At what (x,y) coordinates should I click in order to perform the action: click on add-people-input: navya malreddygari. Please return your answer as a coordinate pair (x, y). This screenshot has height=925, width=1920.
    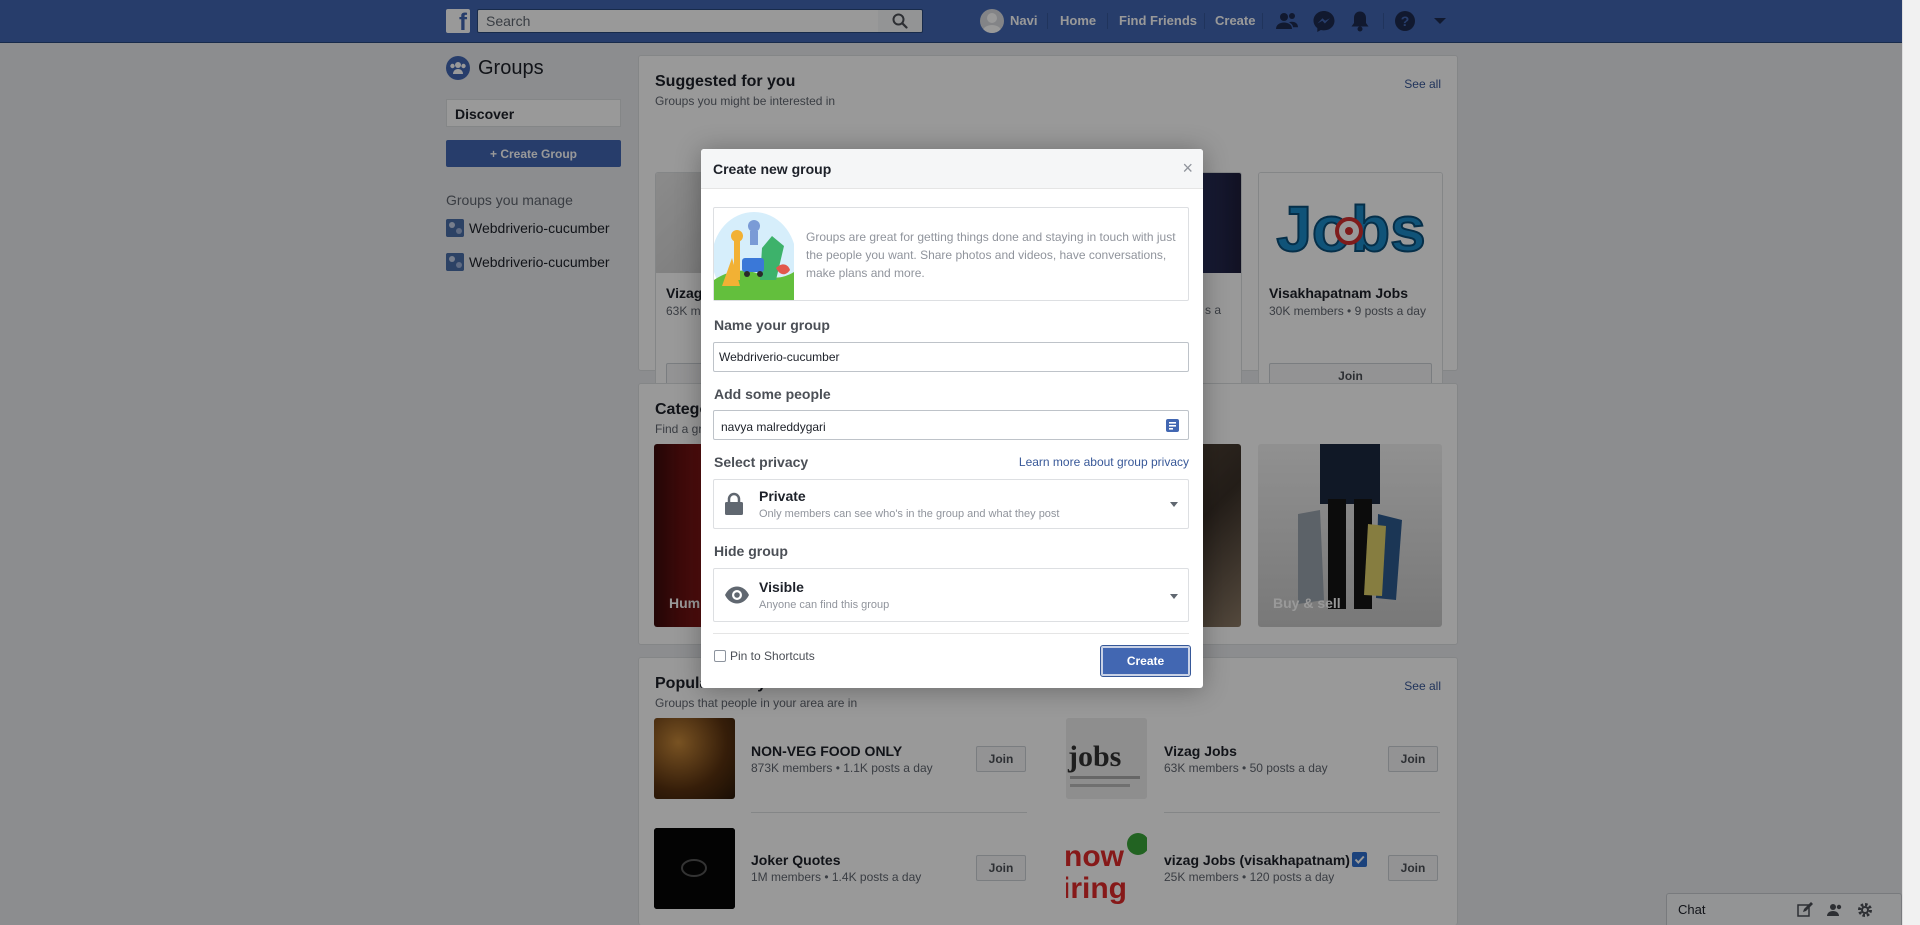
    Looking at the image, I should click on (951, 425).